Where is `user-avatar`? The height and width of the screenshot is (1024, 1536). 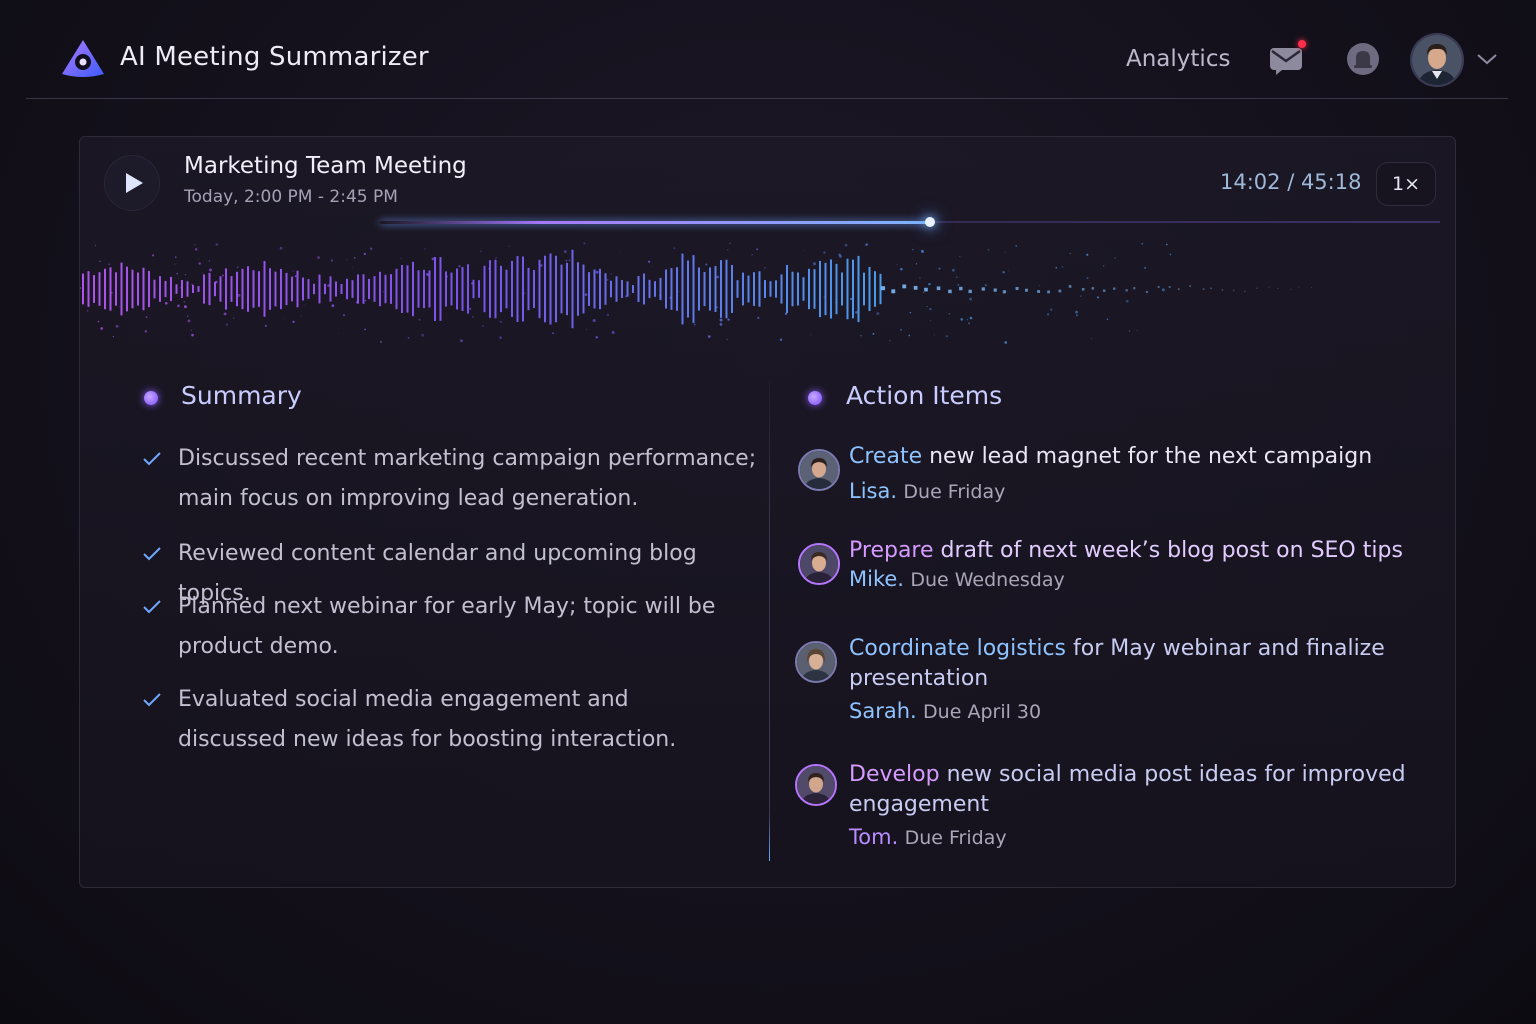
user-avatar is located at coordinates (1437, 60).